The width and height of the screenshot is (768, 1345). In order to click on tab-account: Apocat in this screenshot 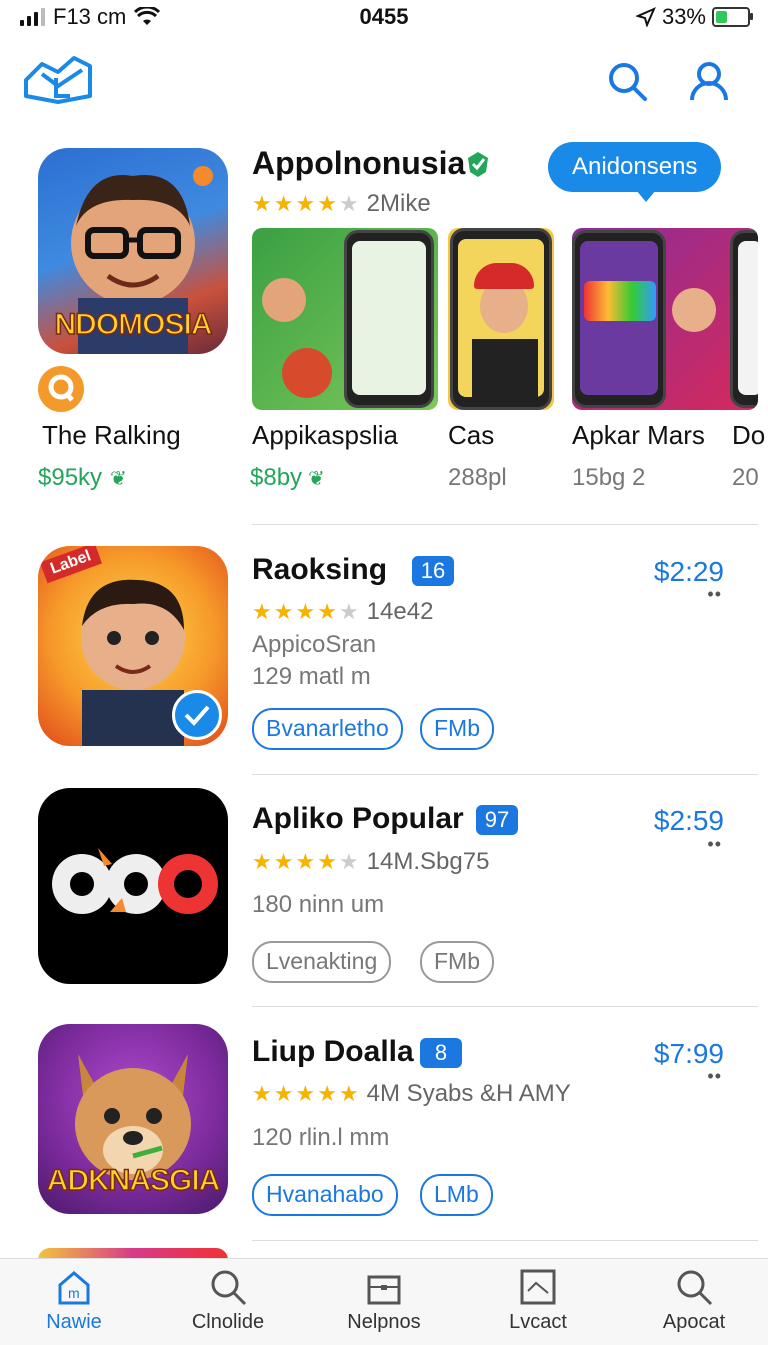, I will do `click(694, 1300)`.